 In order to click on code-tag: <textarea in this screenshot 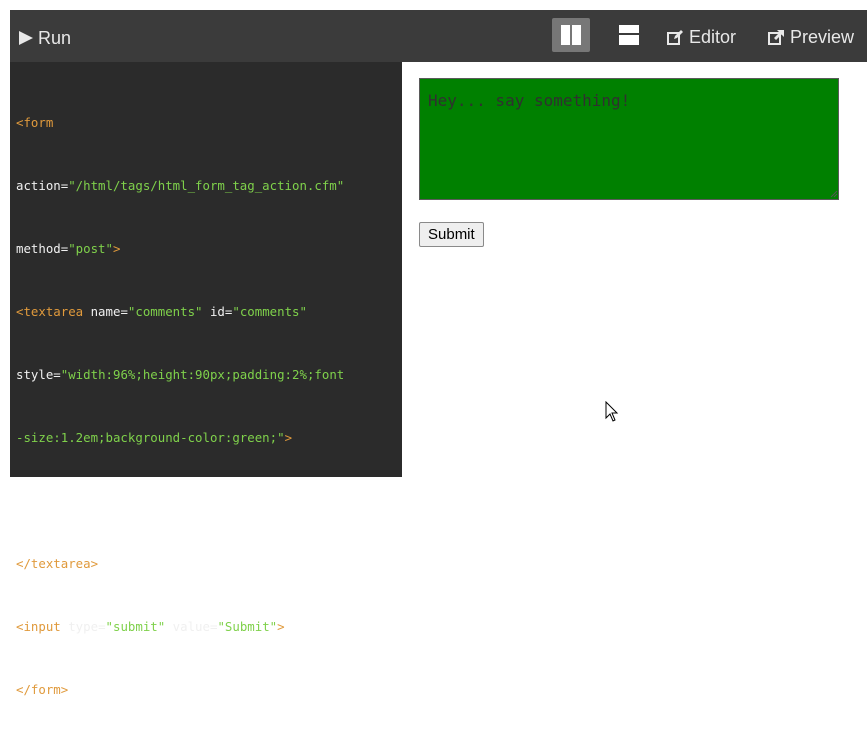, I will do `click(50, 311)`.